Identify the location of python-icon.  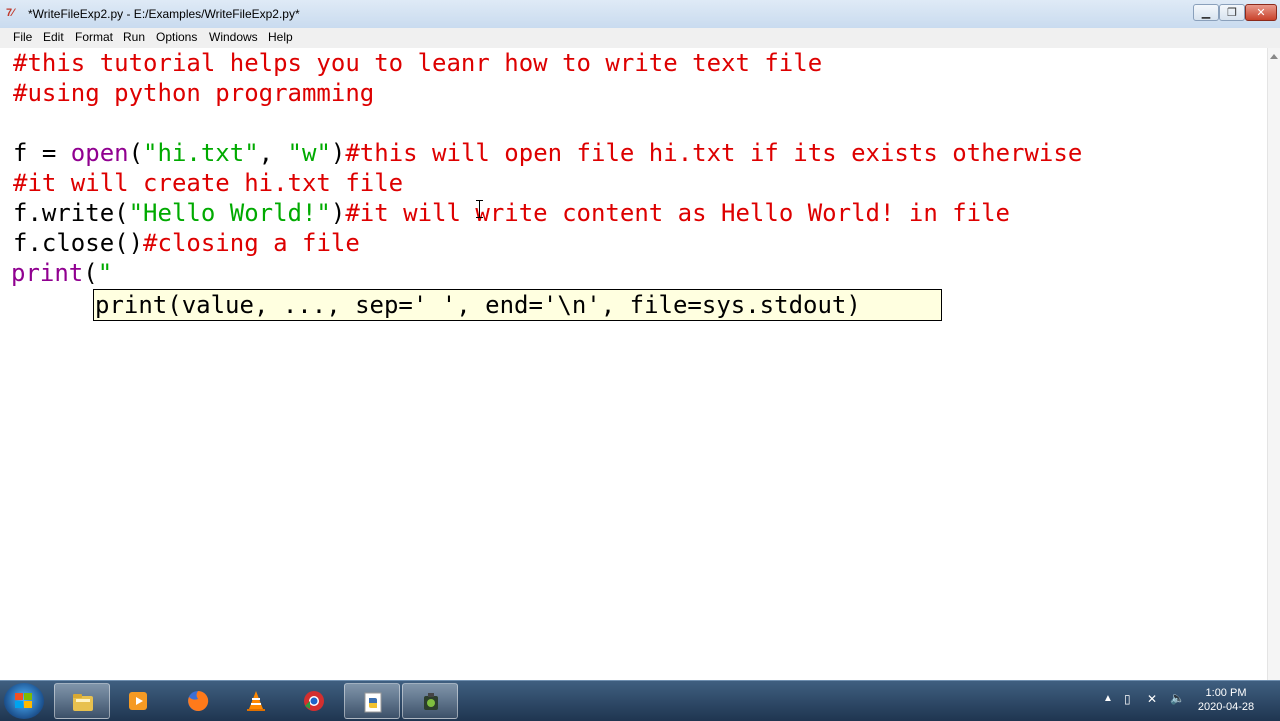
(373, 702).